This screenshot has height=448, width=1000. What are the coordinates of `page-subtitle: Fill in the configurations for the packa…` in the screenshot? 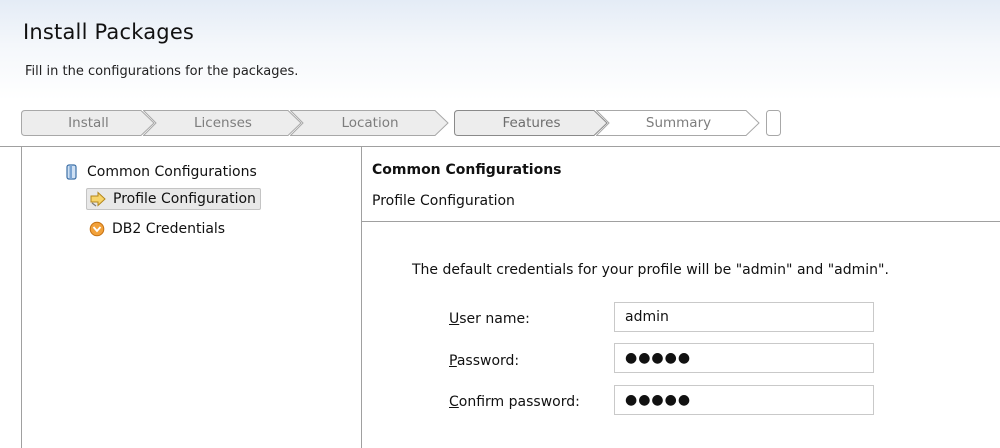 It's located at (162, 71).